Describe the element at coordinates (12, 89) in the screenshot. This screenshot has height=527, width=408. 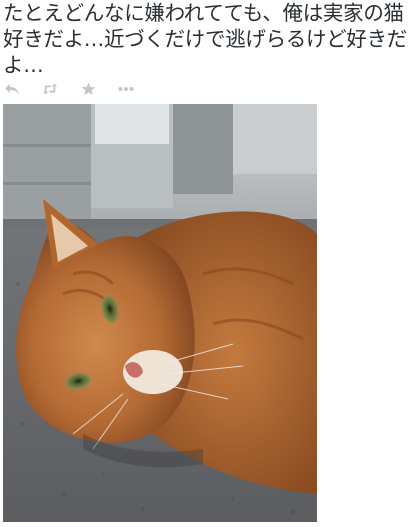
I see `reply-icon` at that location.